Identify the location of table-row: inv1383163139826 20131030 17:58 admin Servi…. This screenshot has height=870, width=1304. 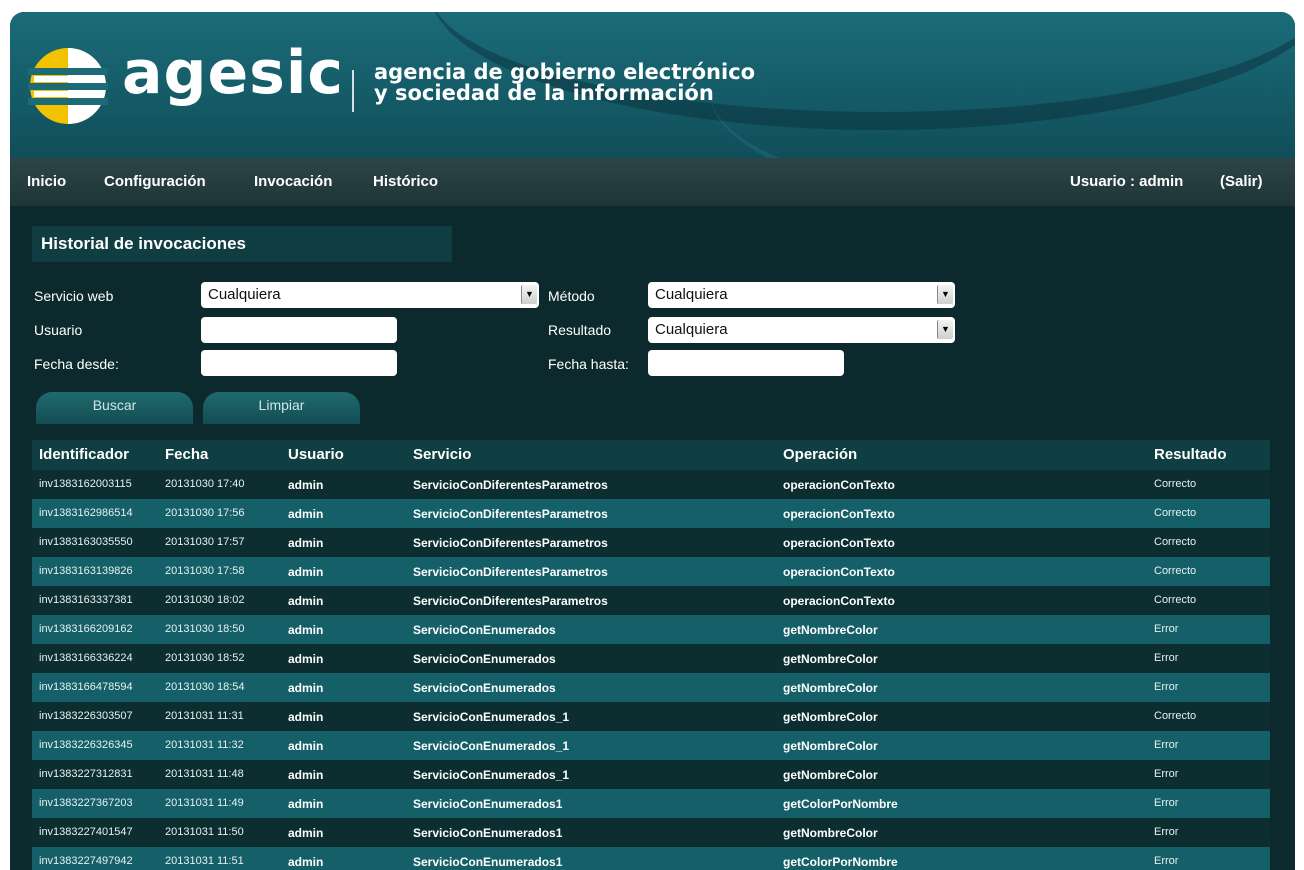
(651, 571).